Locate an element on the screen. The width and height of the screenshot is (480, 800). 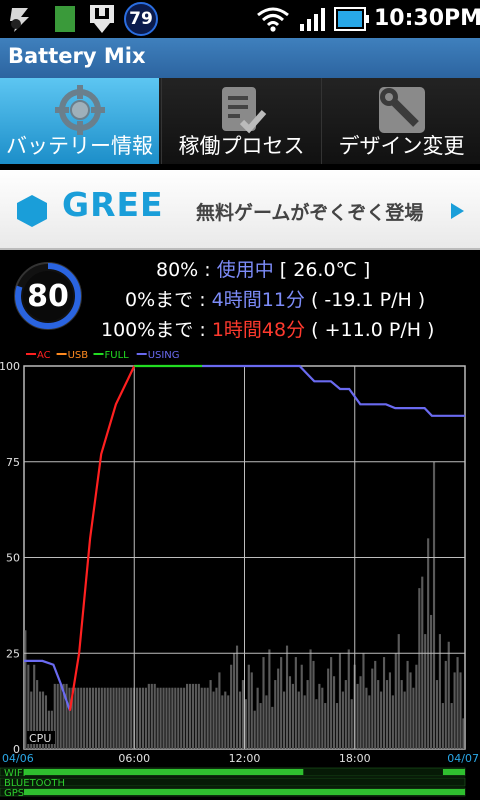
wrench-icon is located at coordinates (401, 110).